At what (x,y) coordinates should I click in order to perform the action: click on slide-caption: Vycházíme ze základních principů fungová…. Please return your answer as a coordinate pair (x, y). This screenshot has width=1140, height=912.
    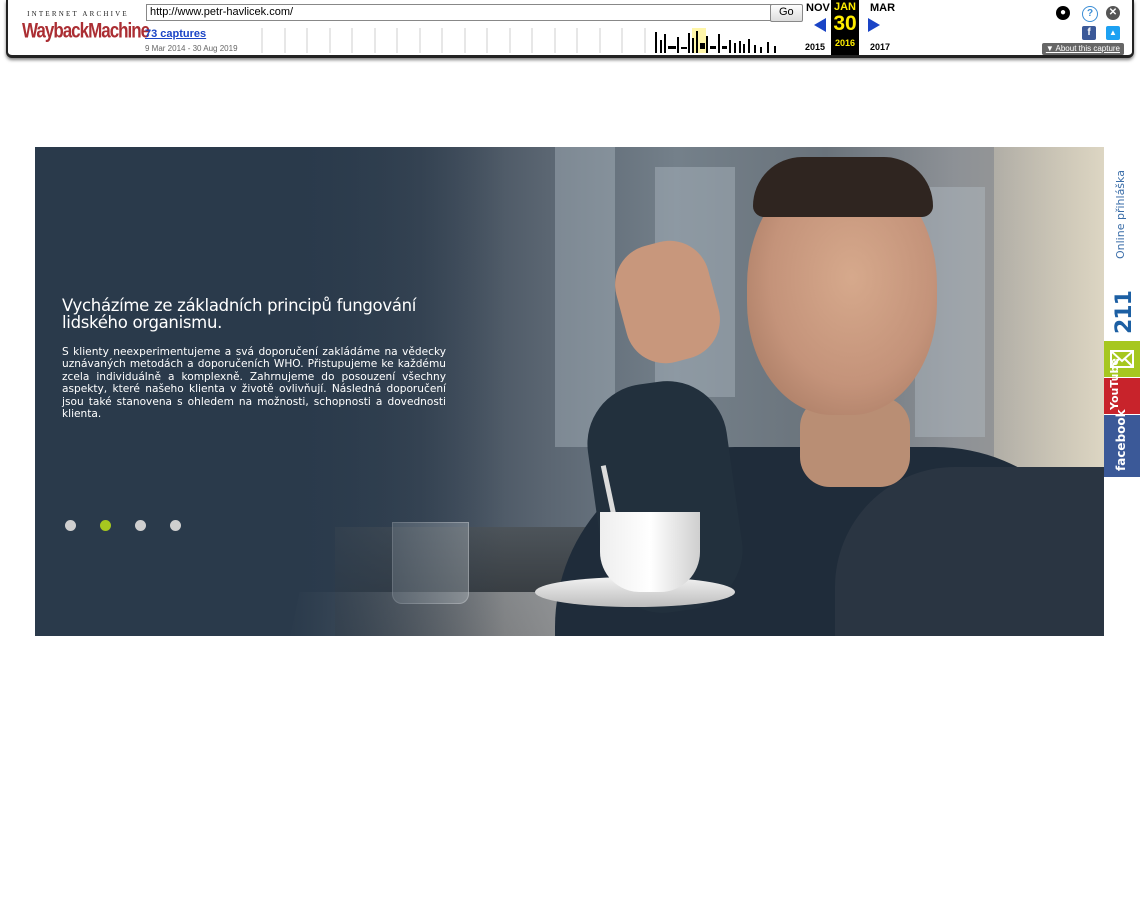
    Looking at the image, I should click on (254, 358).